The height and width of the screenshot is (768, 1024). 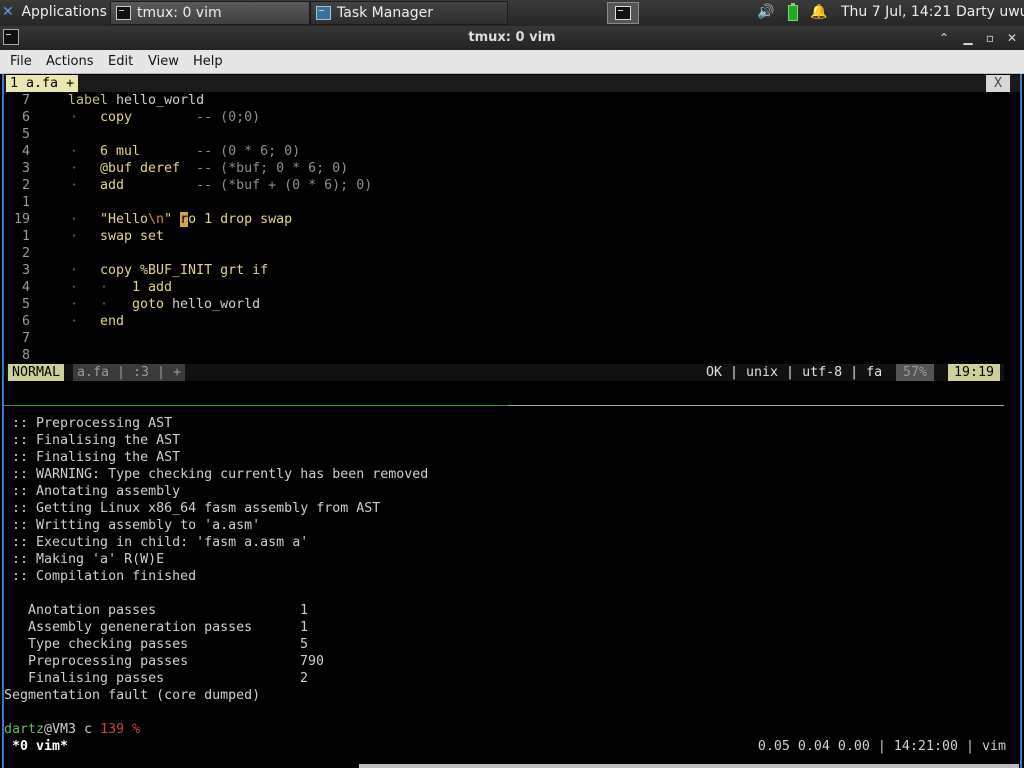 What do you see at coordinates (25, 304) in the screenshot?
I see `vim-line-number: 5` at bounding box center [25, 304].